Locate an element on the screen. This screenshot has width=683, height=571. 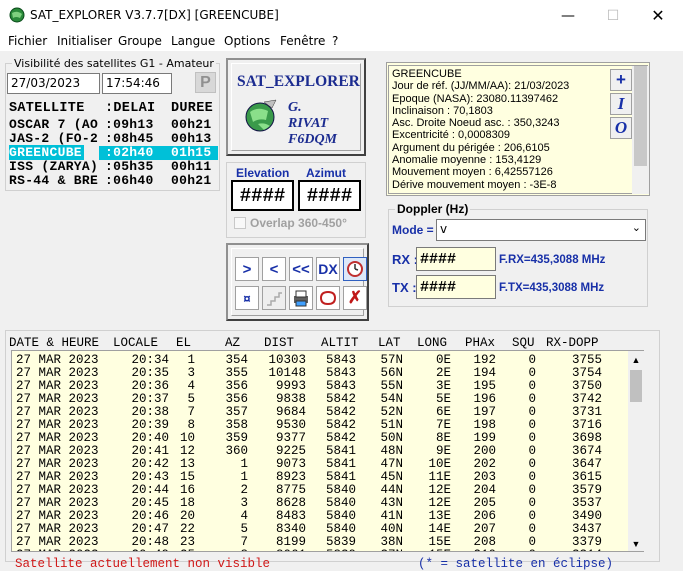
col-az: AZ is located at coordinates (233, 343).